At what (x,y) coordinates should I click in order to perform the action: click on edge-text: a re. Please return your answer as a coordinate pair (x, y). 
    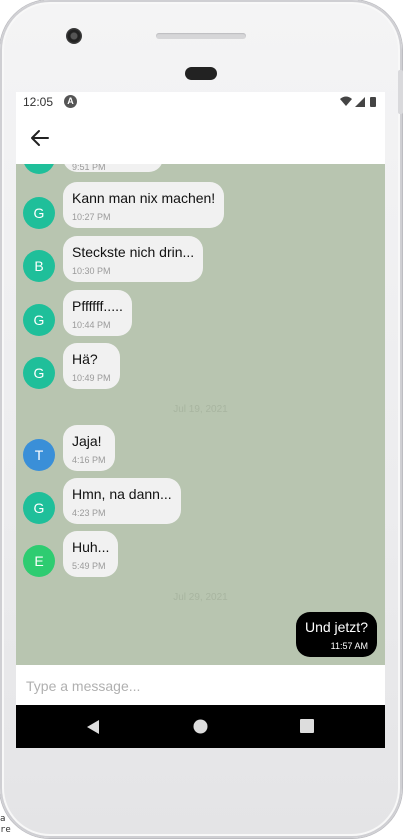
    Looking at the image, I should click on (5, 825).